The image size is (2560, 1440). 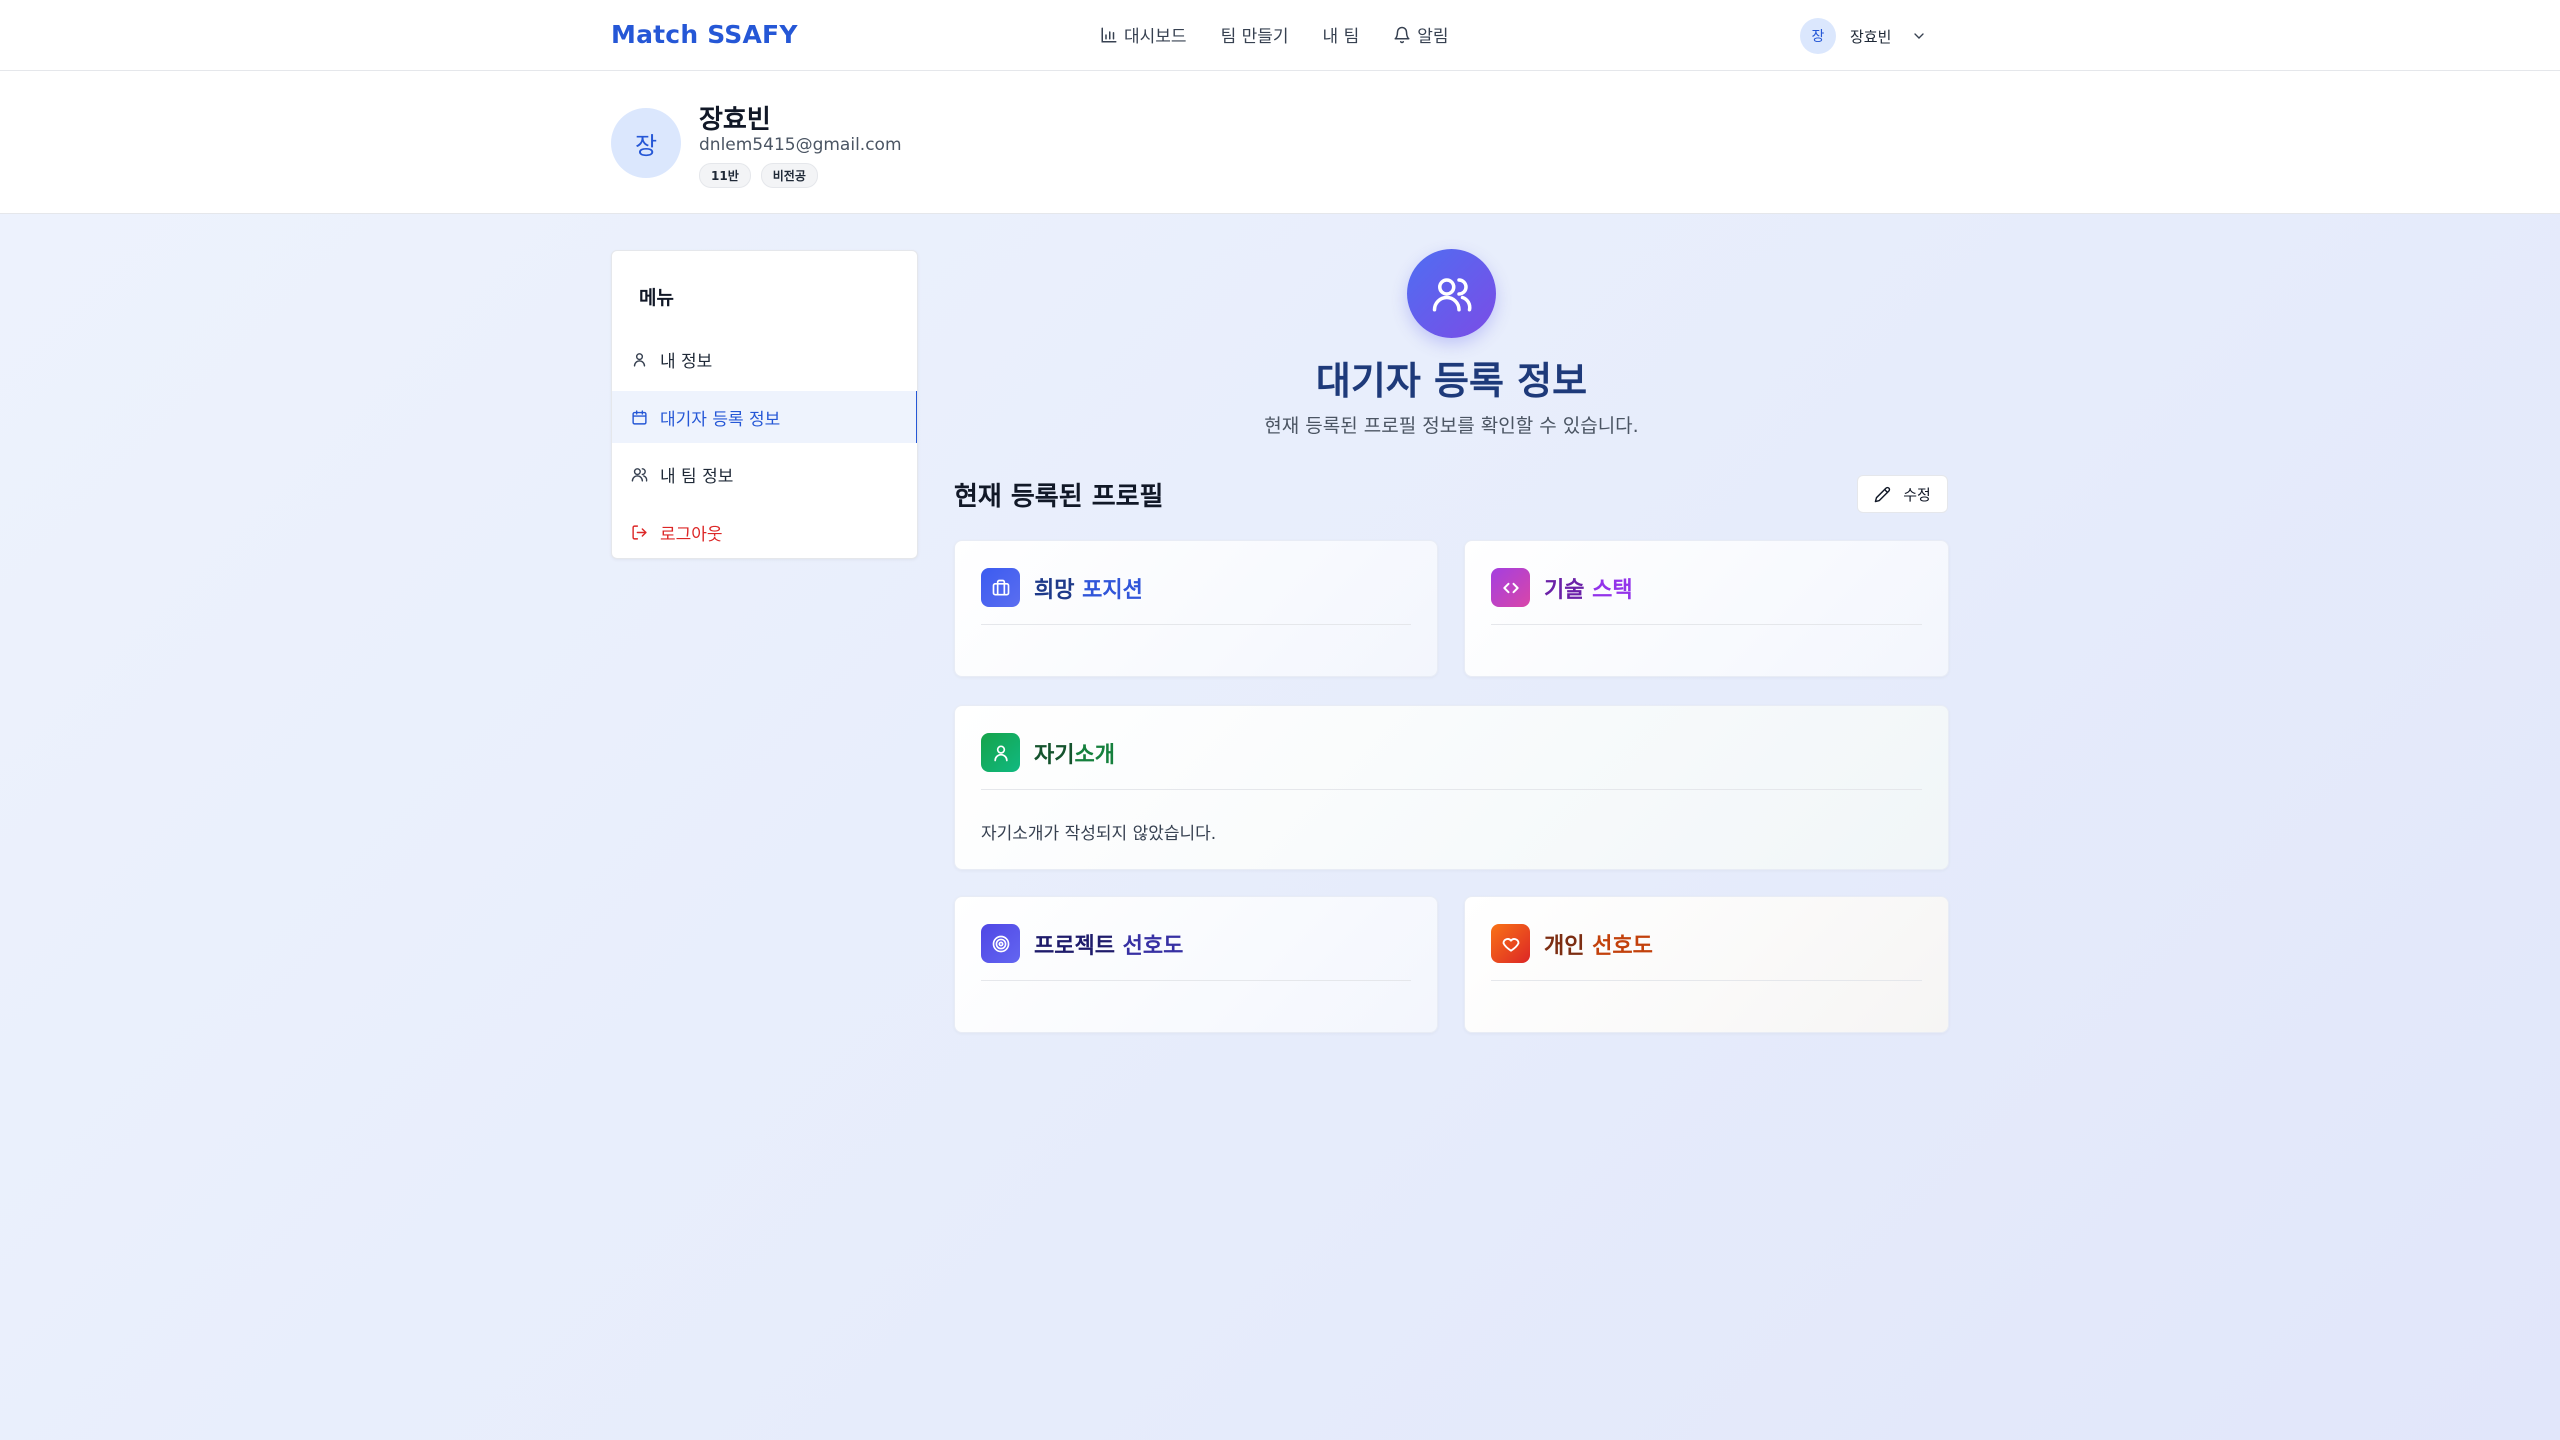 I want to click on sidebar-menu: 메뉴 내 정보 대기자 등록 정보 내 팀 정보 로그아웃, so click(x=764, y=404).